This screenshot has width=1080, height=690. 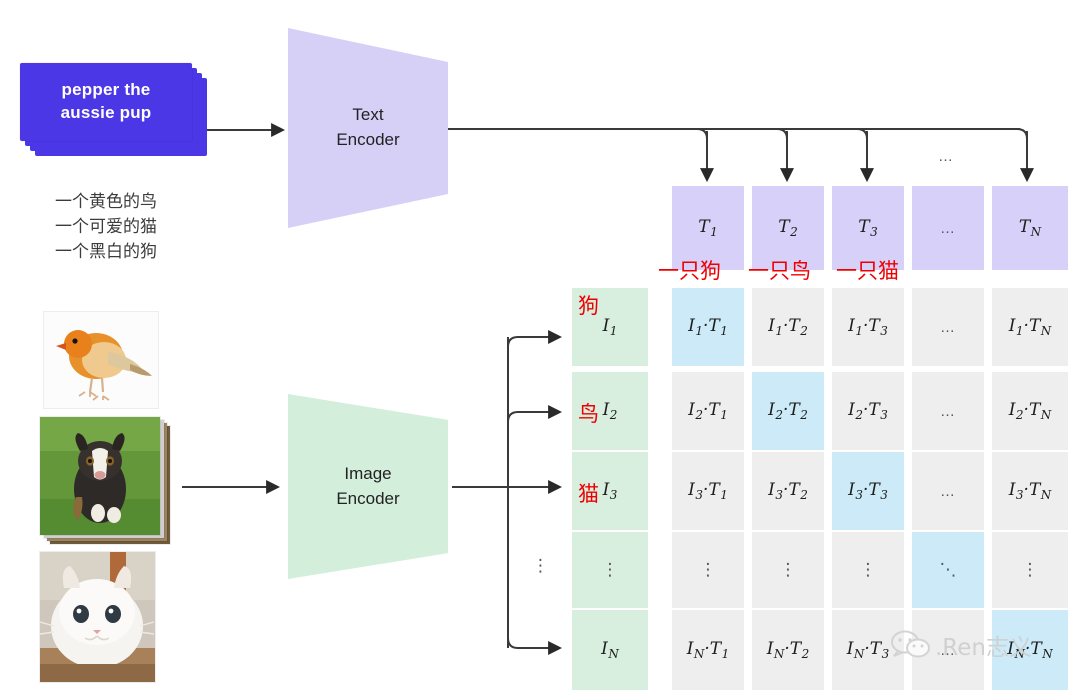 I want to click on similarity-cell-r3-c1: I3·T1, so click(x=708, y=491).